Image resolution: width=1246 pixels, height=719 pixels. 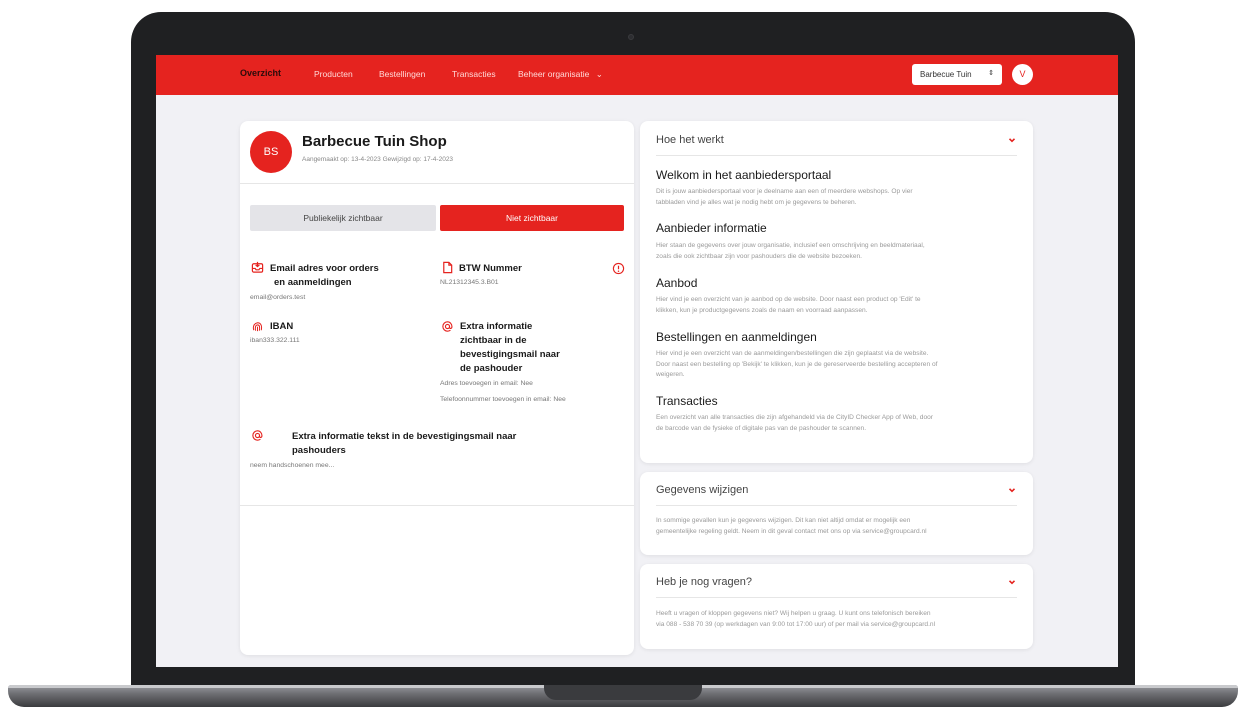 I want to click on extra-text-label-line2: pashouders, so click(x=319, y=450).